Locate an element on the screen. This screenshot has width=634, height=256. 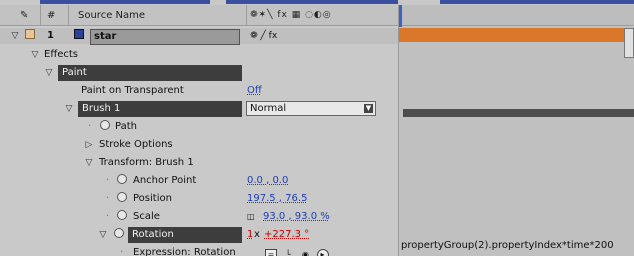
position-row: · Position 197.5 , 76.5 is located at coordinates (199, 199).